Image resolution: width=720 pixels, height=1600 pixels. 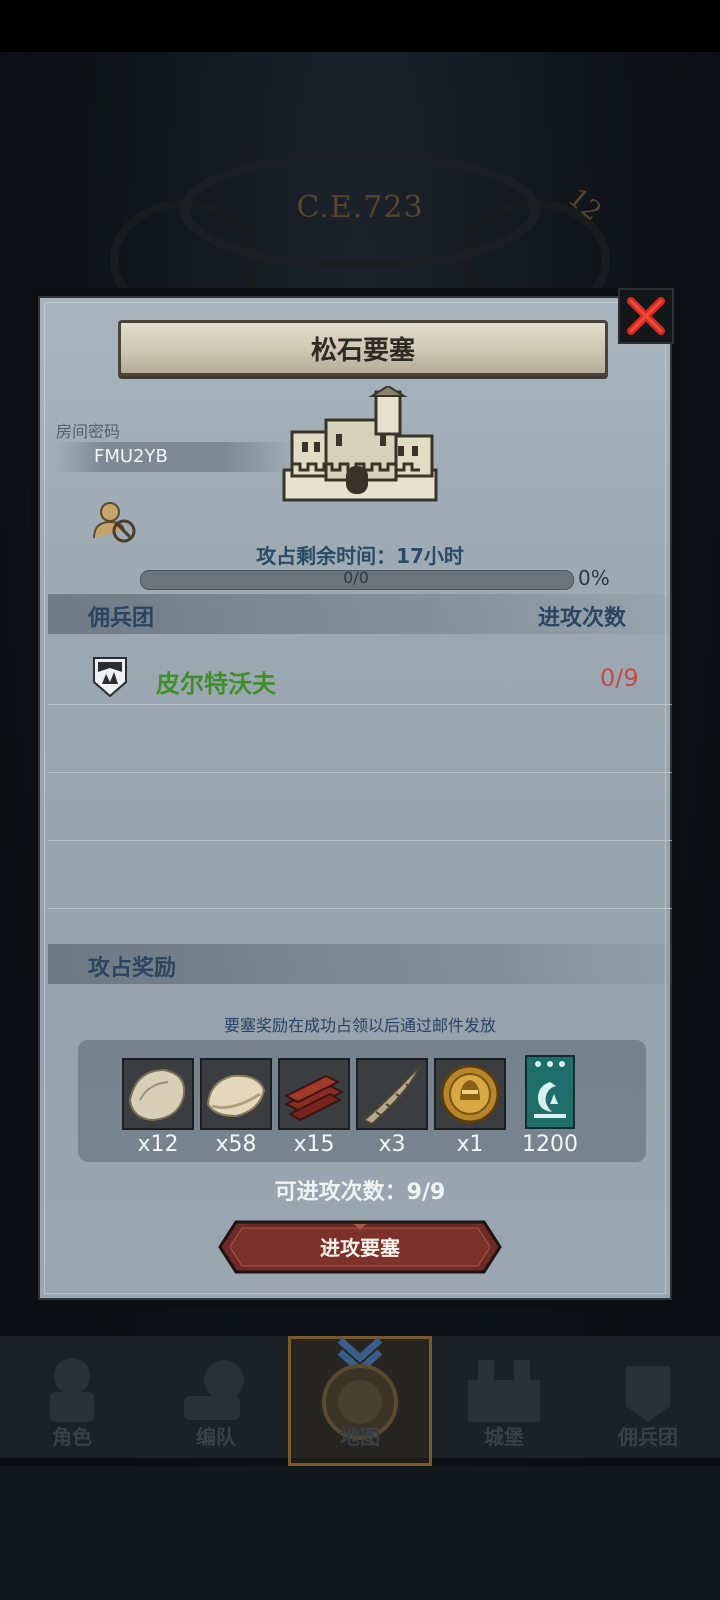 I want to click on attacks-remaining: 可进攻次数：9/9, so click(x=360, y=1190).